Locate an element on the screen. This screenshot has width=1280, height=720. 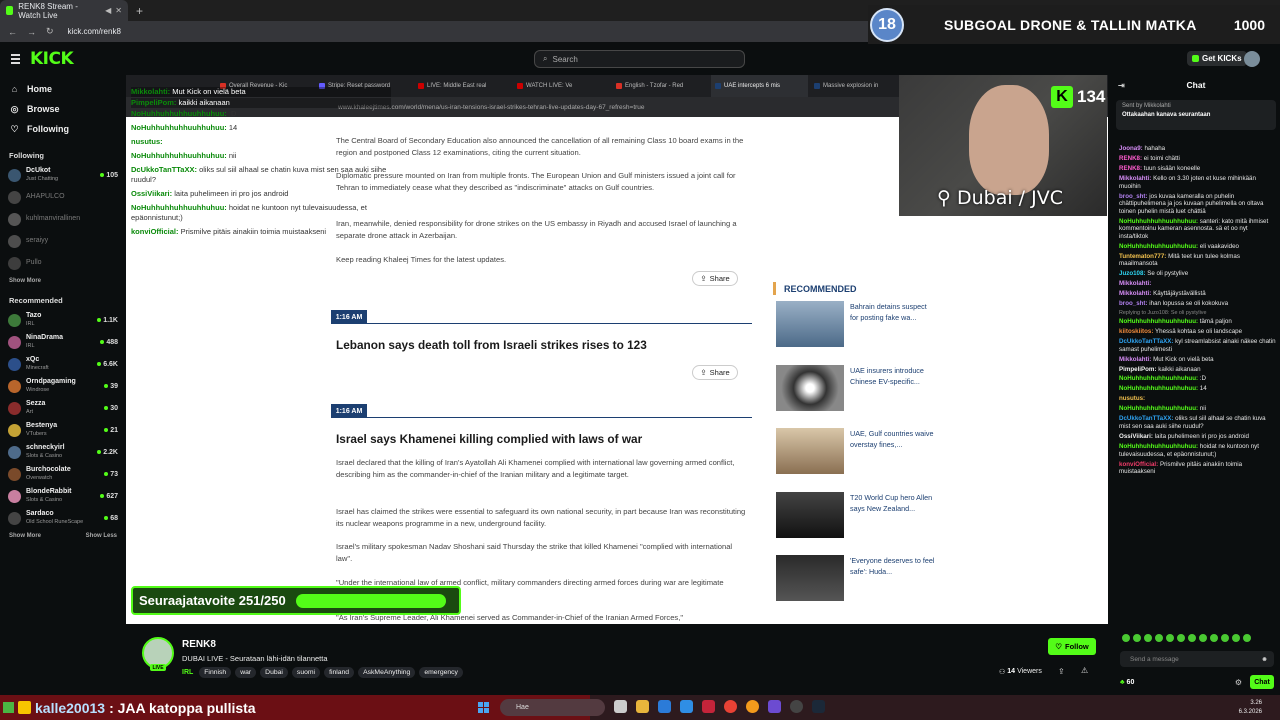
emoji-icon: ☻ is located at coordinates (1264, 659).